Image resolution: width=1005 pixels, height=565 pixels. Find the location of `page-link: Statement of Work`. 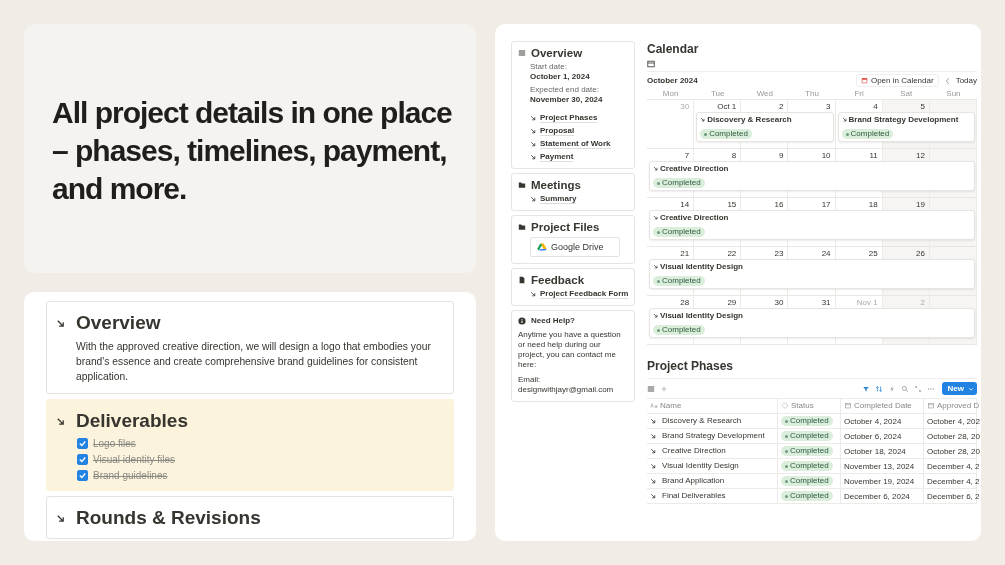

page-link: Statement of Work is located at coordinates (575, 144).